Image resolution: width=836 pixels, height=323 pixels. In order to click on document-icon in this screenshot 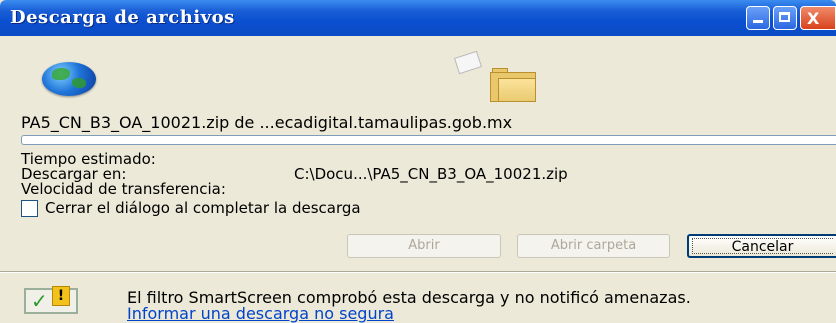, I will do `click(468, 62)`.